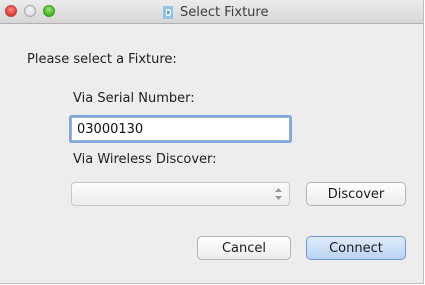 Image resolution: width=425 pixels, height=285 pixels. Describe the element at coordinates (49, 11) in the screenshot. I see `zoom-window-button` at that location.